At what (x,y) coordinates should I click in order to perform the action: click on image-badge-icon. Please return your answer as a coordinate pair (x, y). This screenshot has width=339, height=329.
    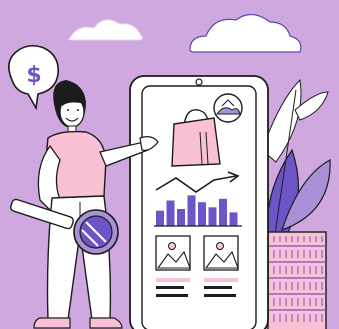
    Looking at the image, I should click on (228, 108).